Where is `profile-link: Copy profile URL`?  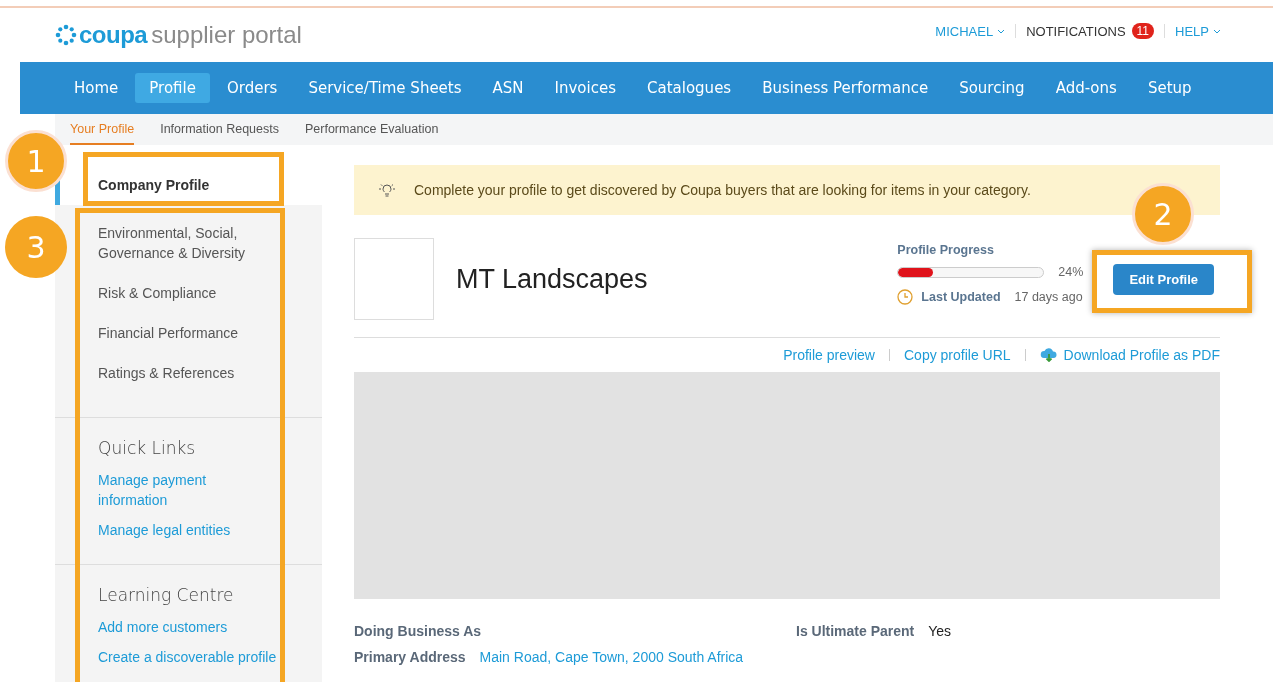
profile-link: Copy profile URL is located at coordinates (957, 355).